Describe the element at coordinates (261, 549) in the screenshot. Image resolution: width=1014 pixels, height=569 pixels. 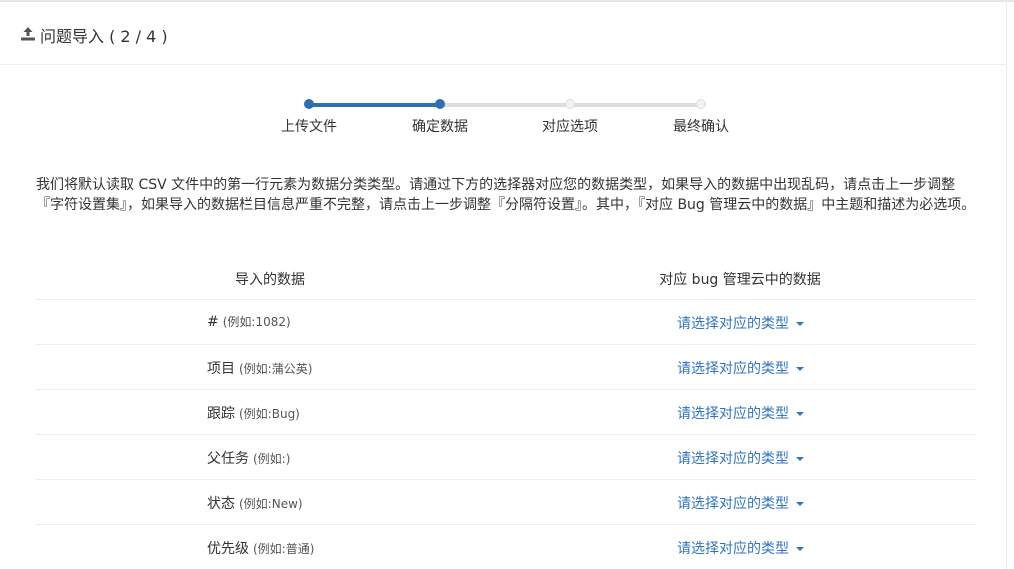
I see `field-cell: 优先级 (例如:普通)` at that location.